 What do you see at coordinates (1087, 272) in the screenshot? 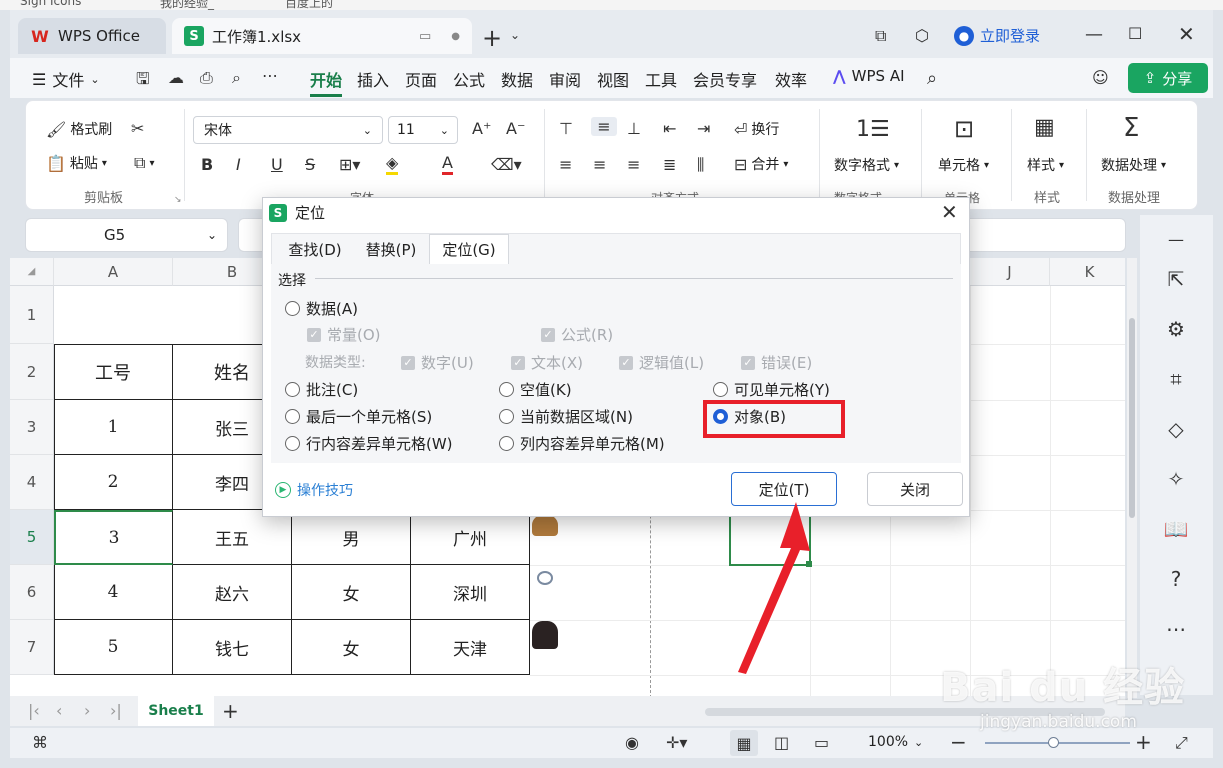
I see `column-header: K` at bounding box center [1087, 272].